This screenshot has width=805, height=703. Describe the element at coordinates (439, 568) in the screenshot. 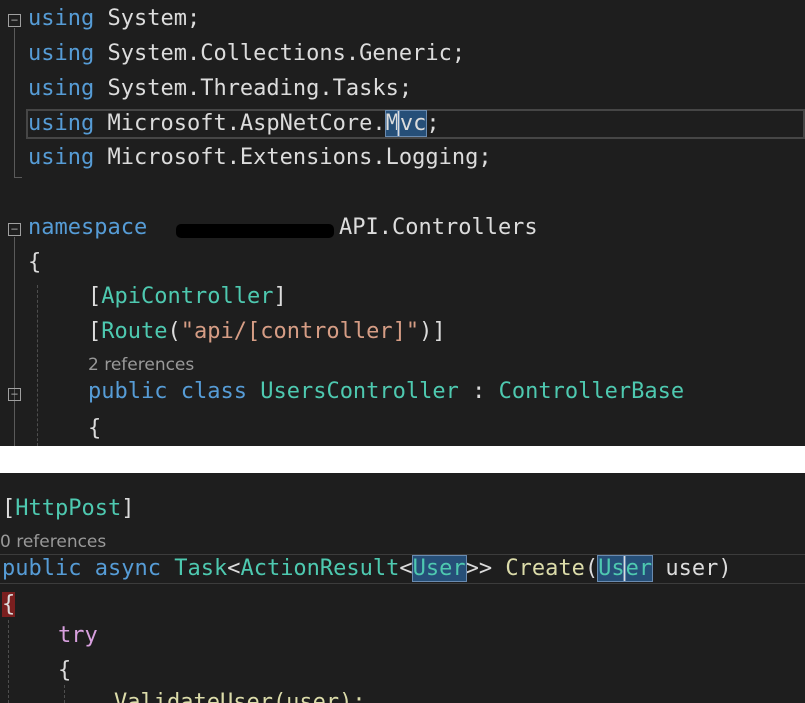

I see `type-user-highlight: User` at that location.